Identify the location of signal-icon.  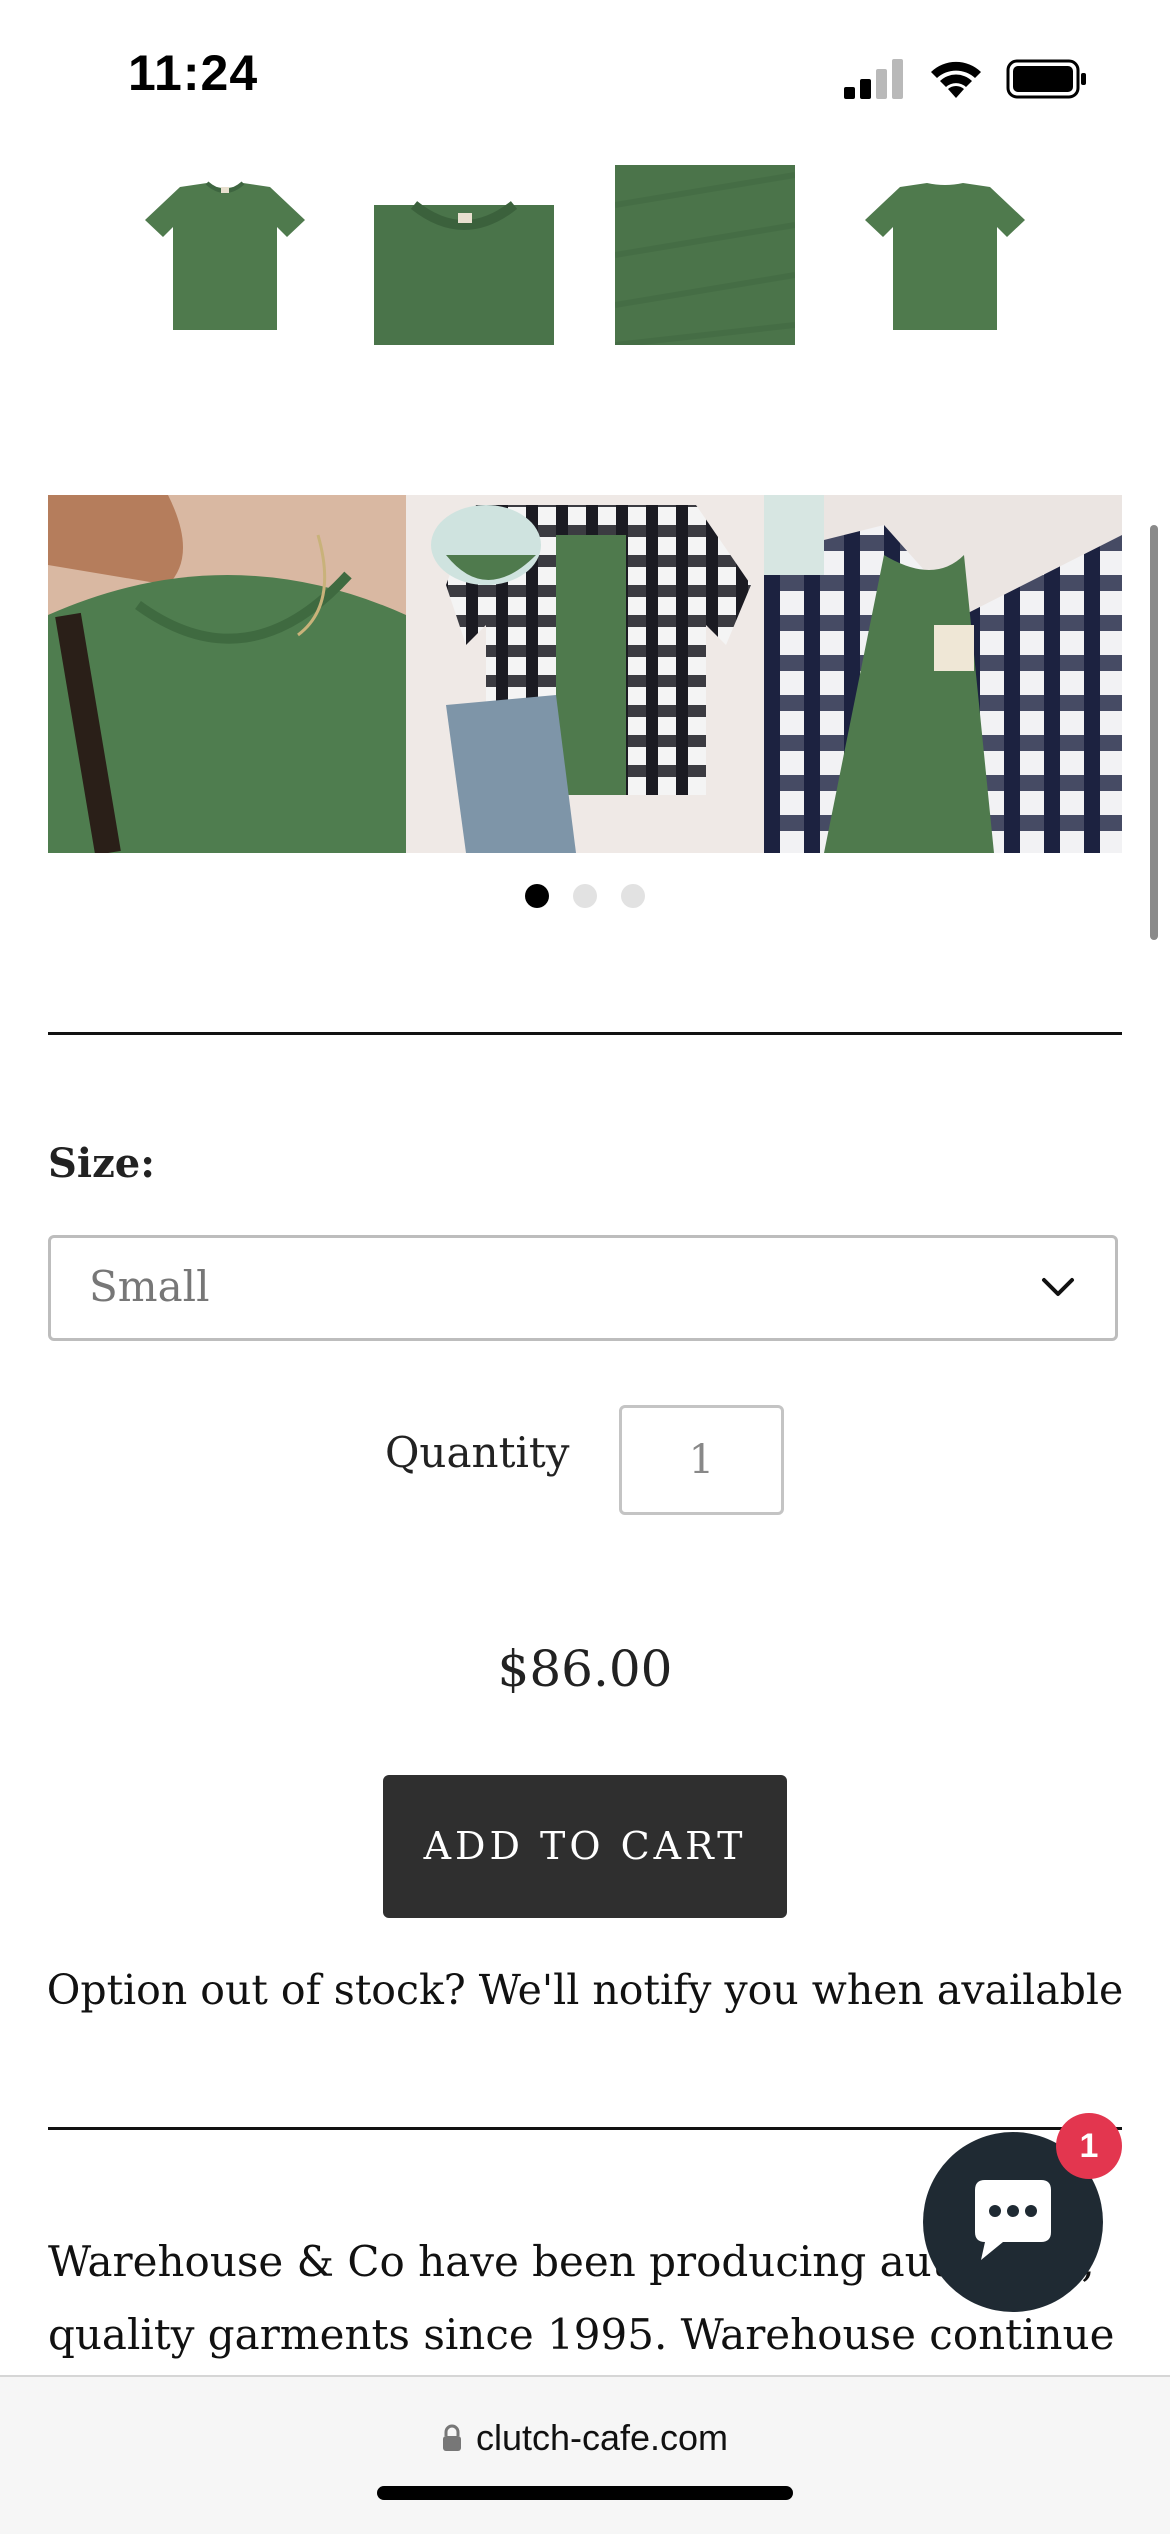
(873, 79).